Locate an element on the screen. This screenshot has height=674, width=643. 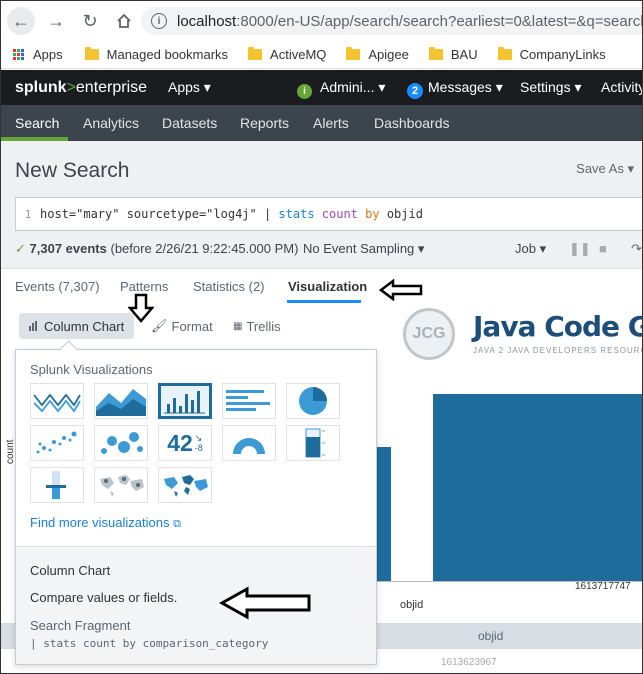
query-keyword: by is located at coordinates (372, 214).